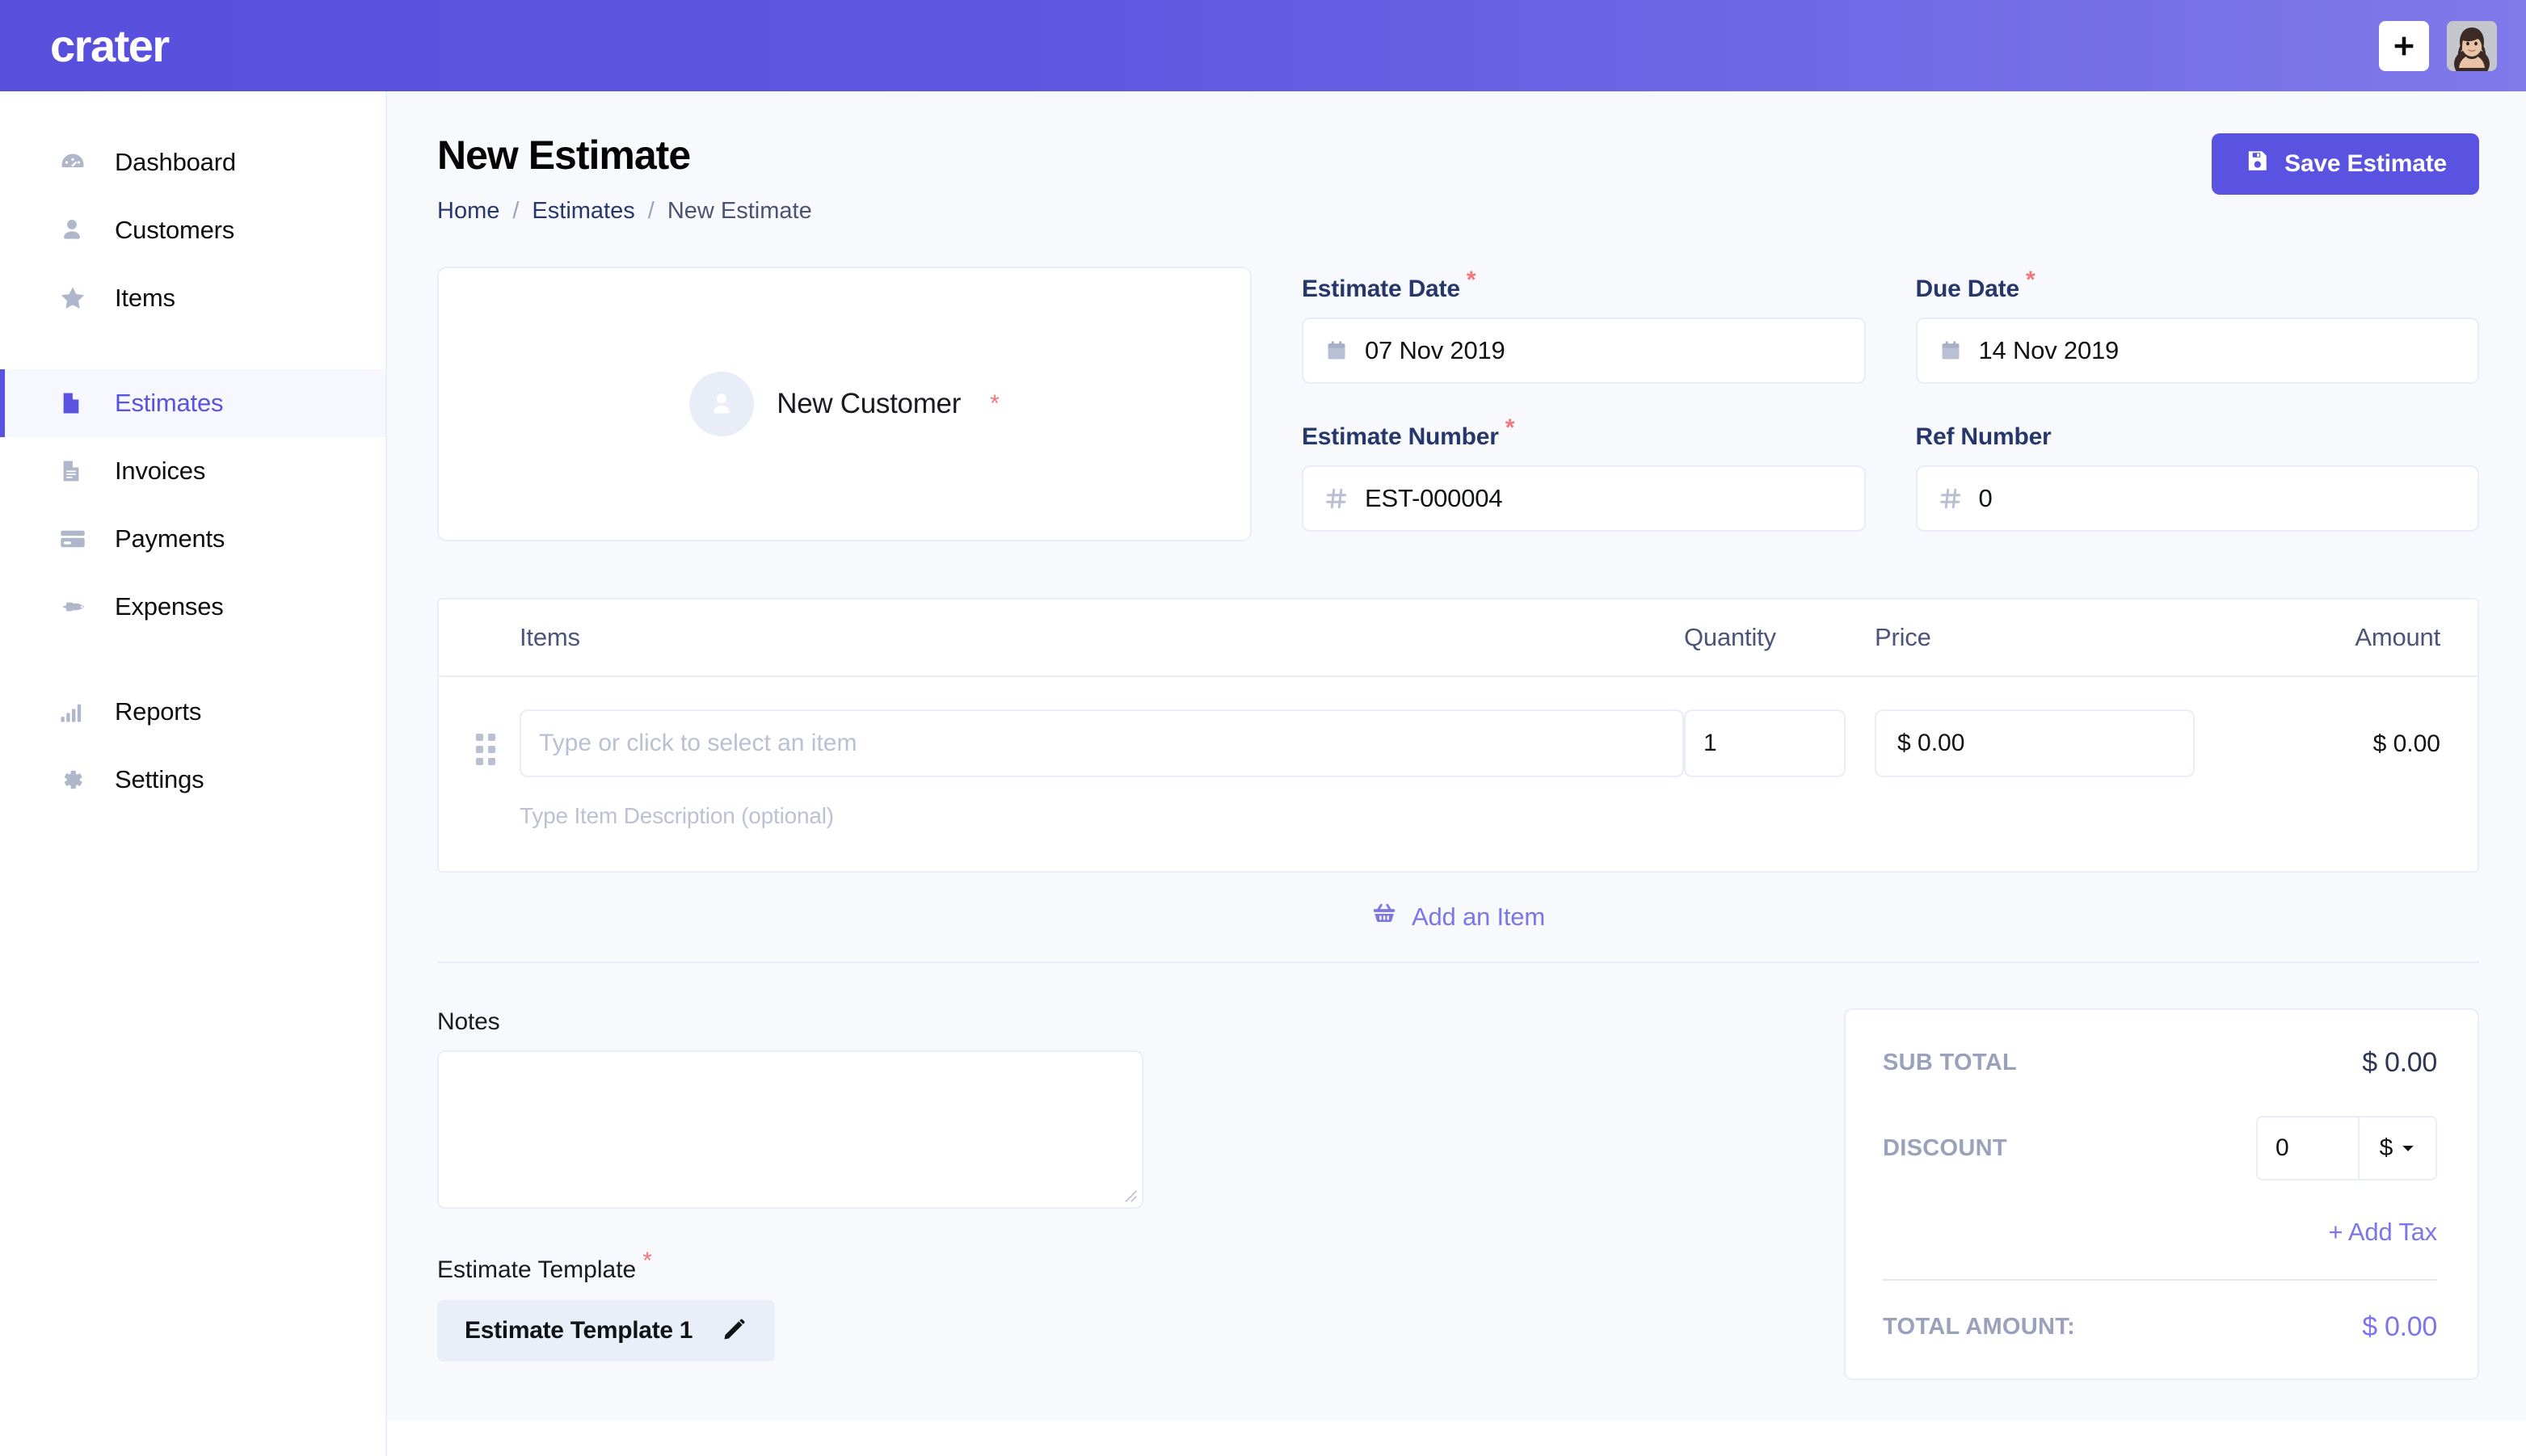  Describe the element at coordinates (739, 211) in the screenshot. I see `breadcrumb-current: New Estimate` at that location.